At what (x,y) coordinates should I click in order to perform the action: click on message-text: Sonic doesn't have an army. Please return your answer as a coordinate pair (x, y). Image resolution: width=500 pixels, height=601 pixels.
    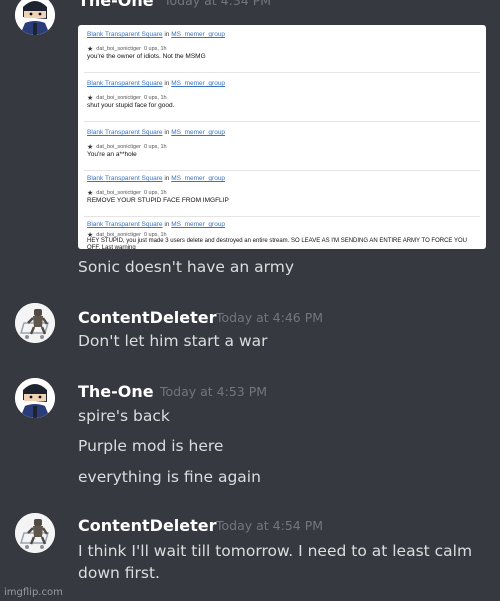
    Looking at the image, I should click on (186, 267).